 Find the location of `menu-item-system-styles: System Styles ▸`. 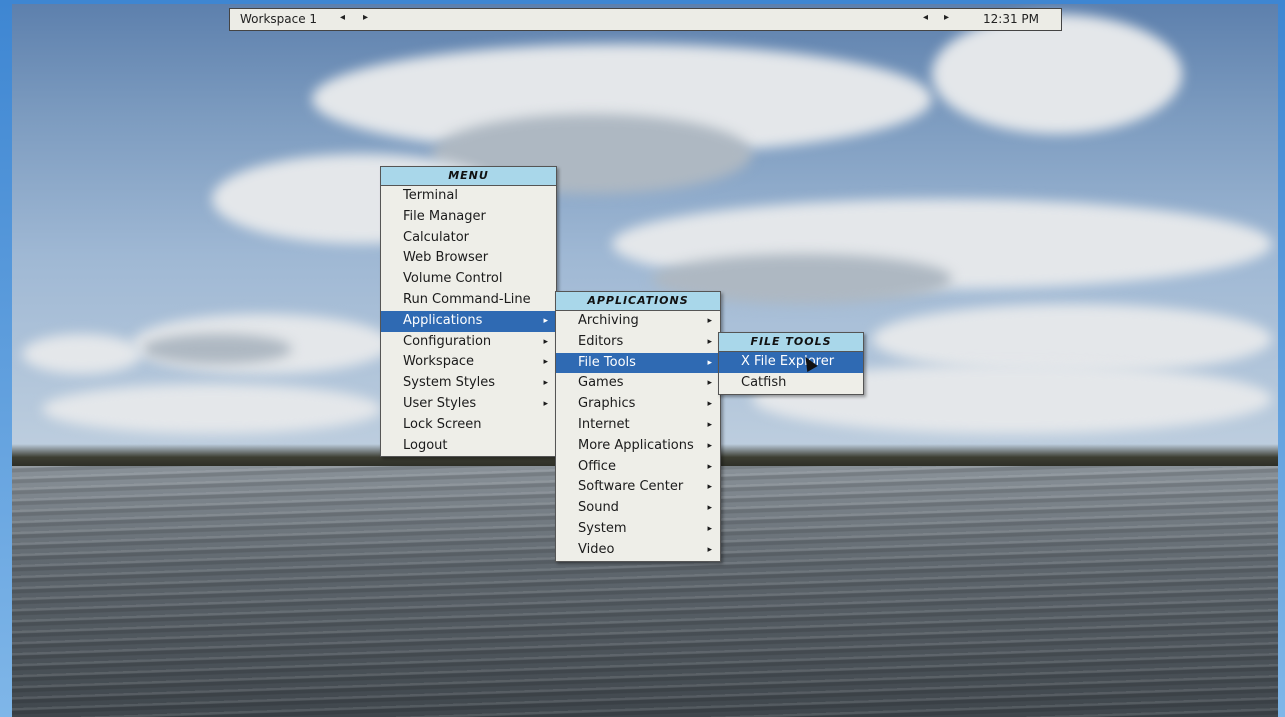

menu-item-system-styles: System Styles ▸ is located at coordinates (468, 383).